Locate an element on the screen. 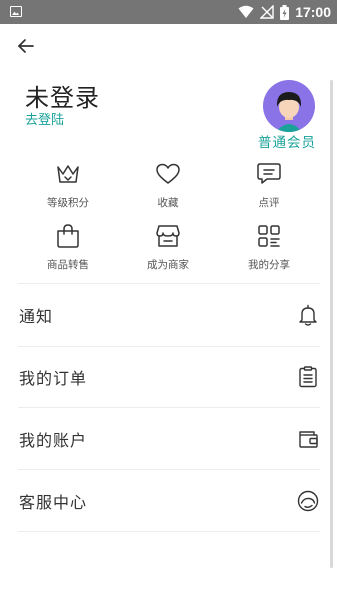  store-icon is located at coordinates (168, 236).